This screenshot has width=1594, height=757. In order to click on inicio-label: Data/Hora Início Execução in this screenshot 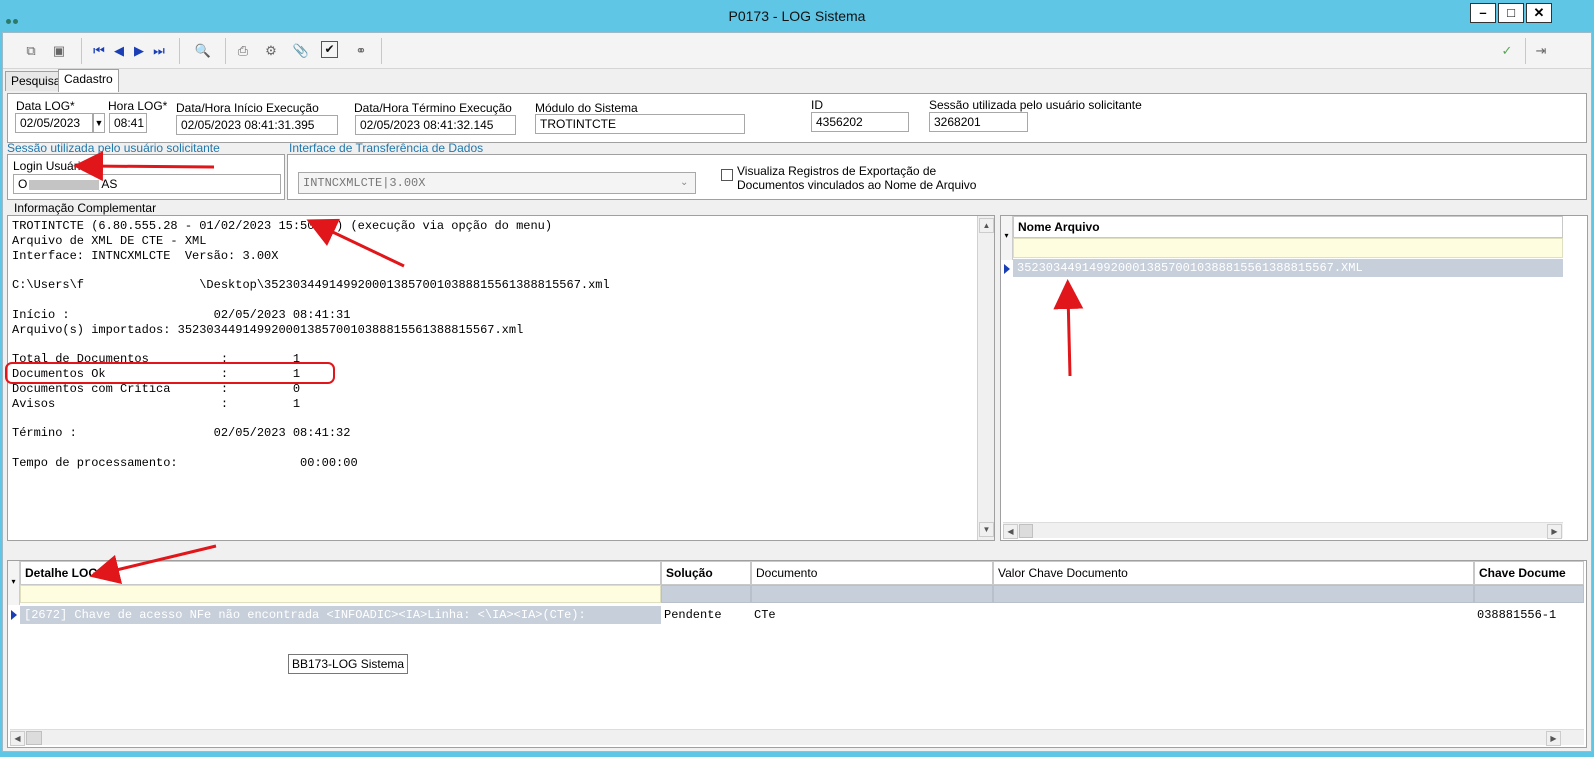, I will do `click(247, 108)`.